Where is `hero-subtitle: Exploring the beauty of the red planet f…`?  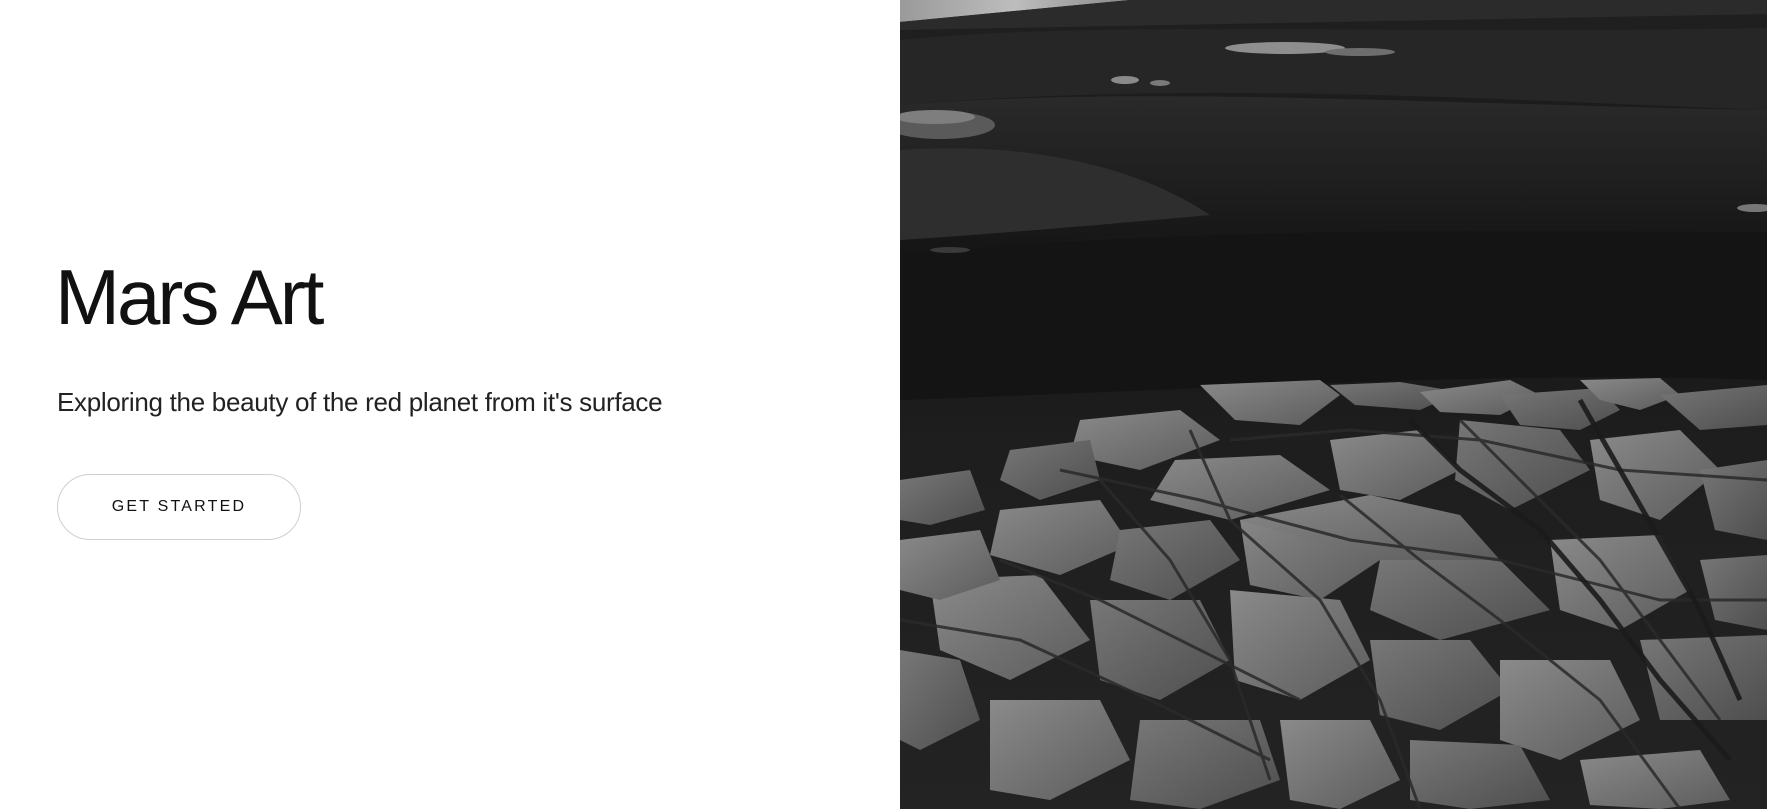
hero-subtitle: Exploring the beauty of the red planet f… is located at coordinates (360, 402).